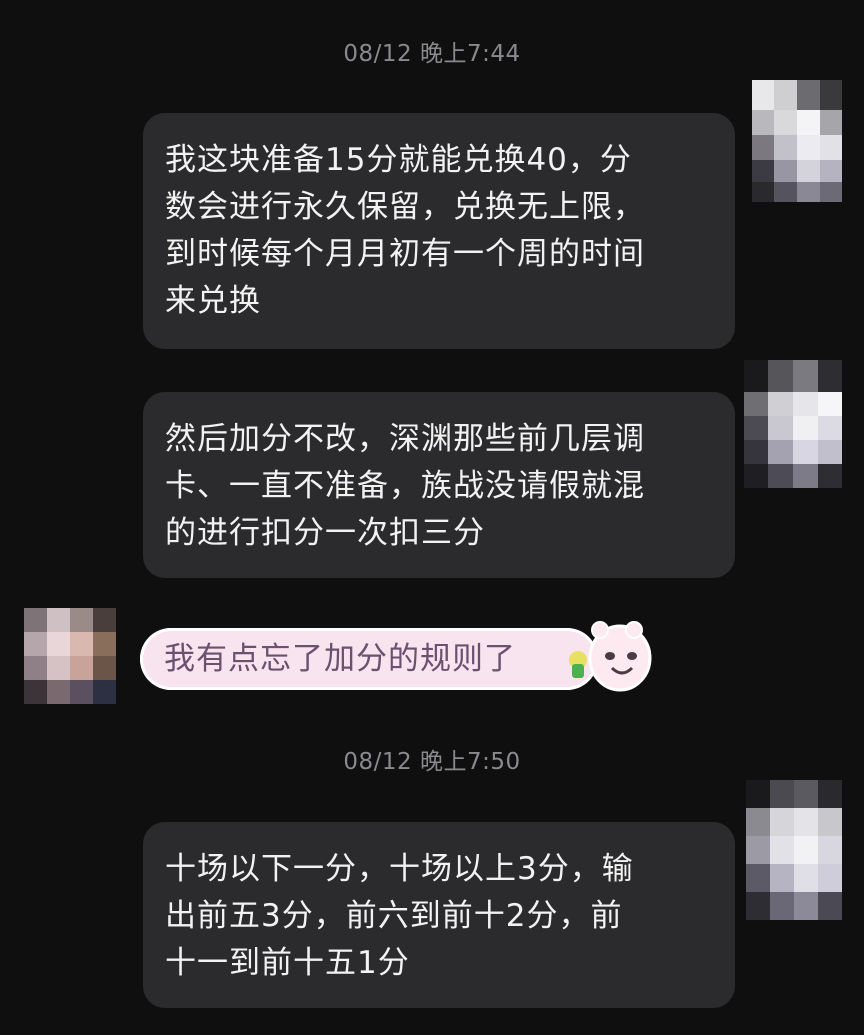 This screenshot has width=864, height=1035. What do you see at coordinates (398, 160) in the screenshot?
I see `message-text: 我这块准备15分就能兑换40，分` at bounding box center [398, 160].